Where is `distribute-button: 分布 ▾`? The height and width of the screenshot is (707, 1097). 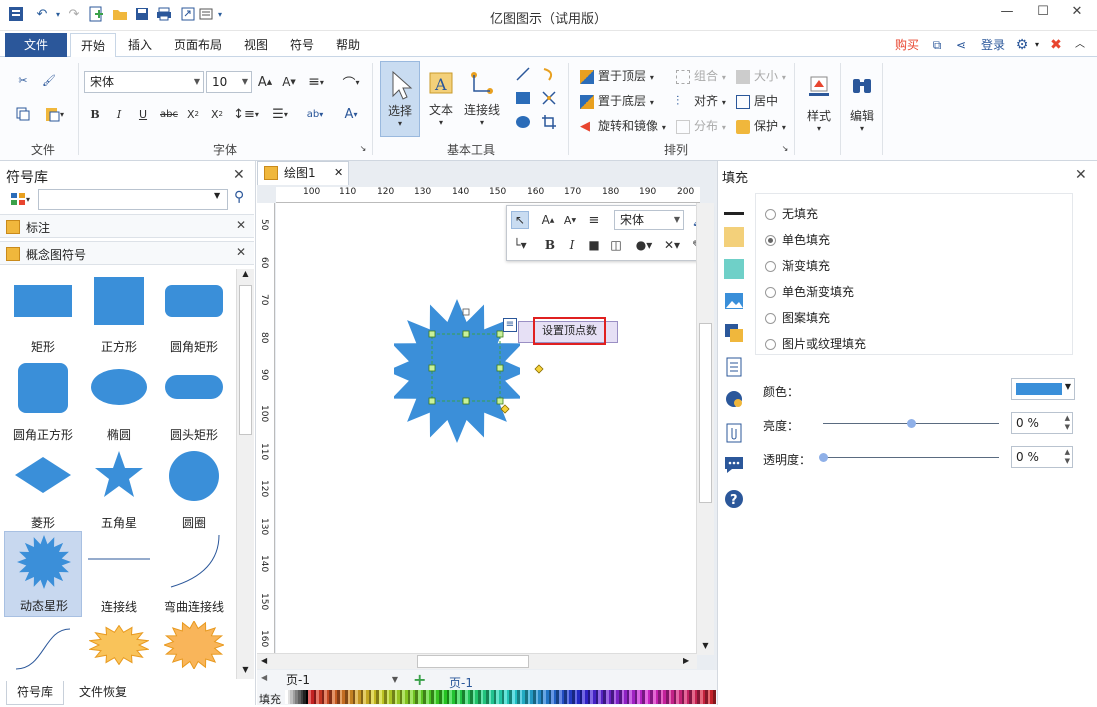 distribute-button: 分布 ▾ is located at coordinates (701, 125).